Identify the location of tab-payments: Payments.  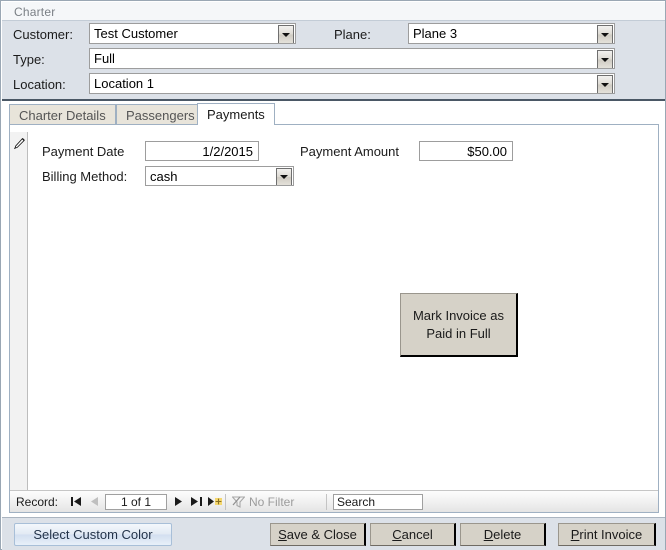
(236, 114).